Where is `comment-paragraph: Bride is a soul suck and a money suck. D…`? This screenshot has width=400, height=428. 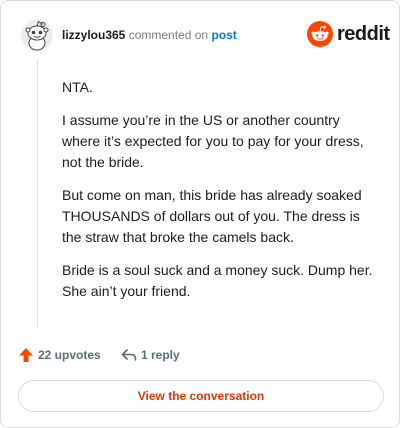 comment-paragraph: Bride is a soul suck and a money suck. D… is located at coordinates (217, 280).